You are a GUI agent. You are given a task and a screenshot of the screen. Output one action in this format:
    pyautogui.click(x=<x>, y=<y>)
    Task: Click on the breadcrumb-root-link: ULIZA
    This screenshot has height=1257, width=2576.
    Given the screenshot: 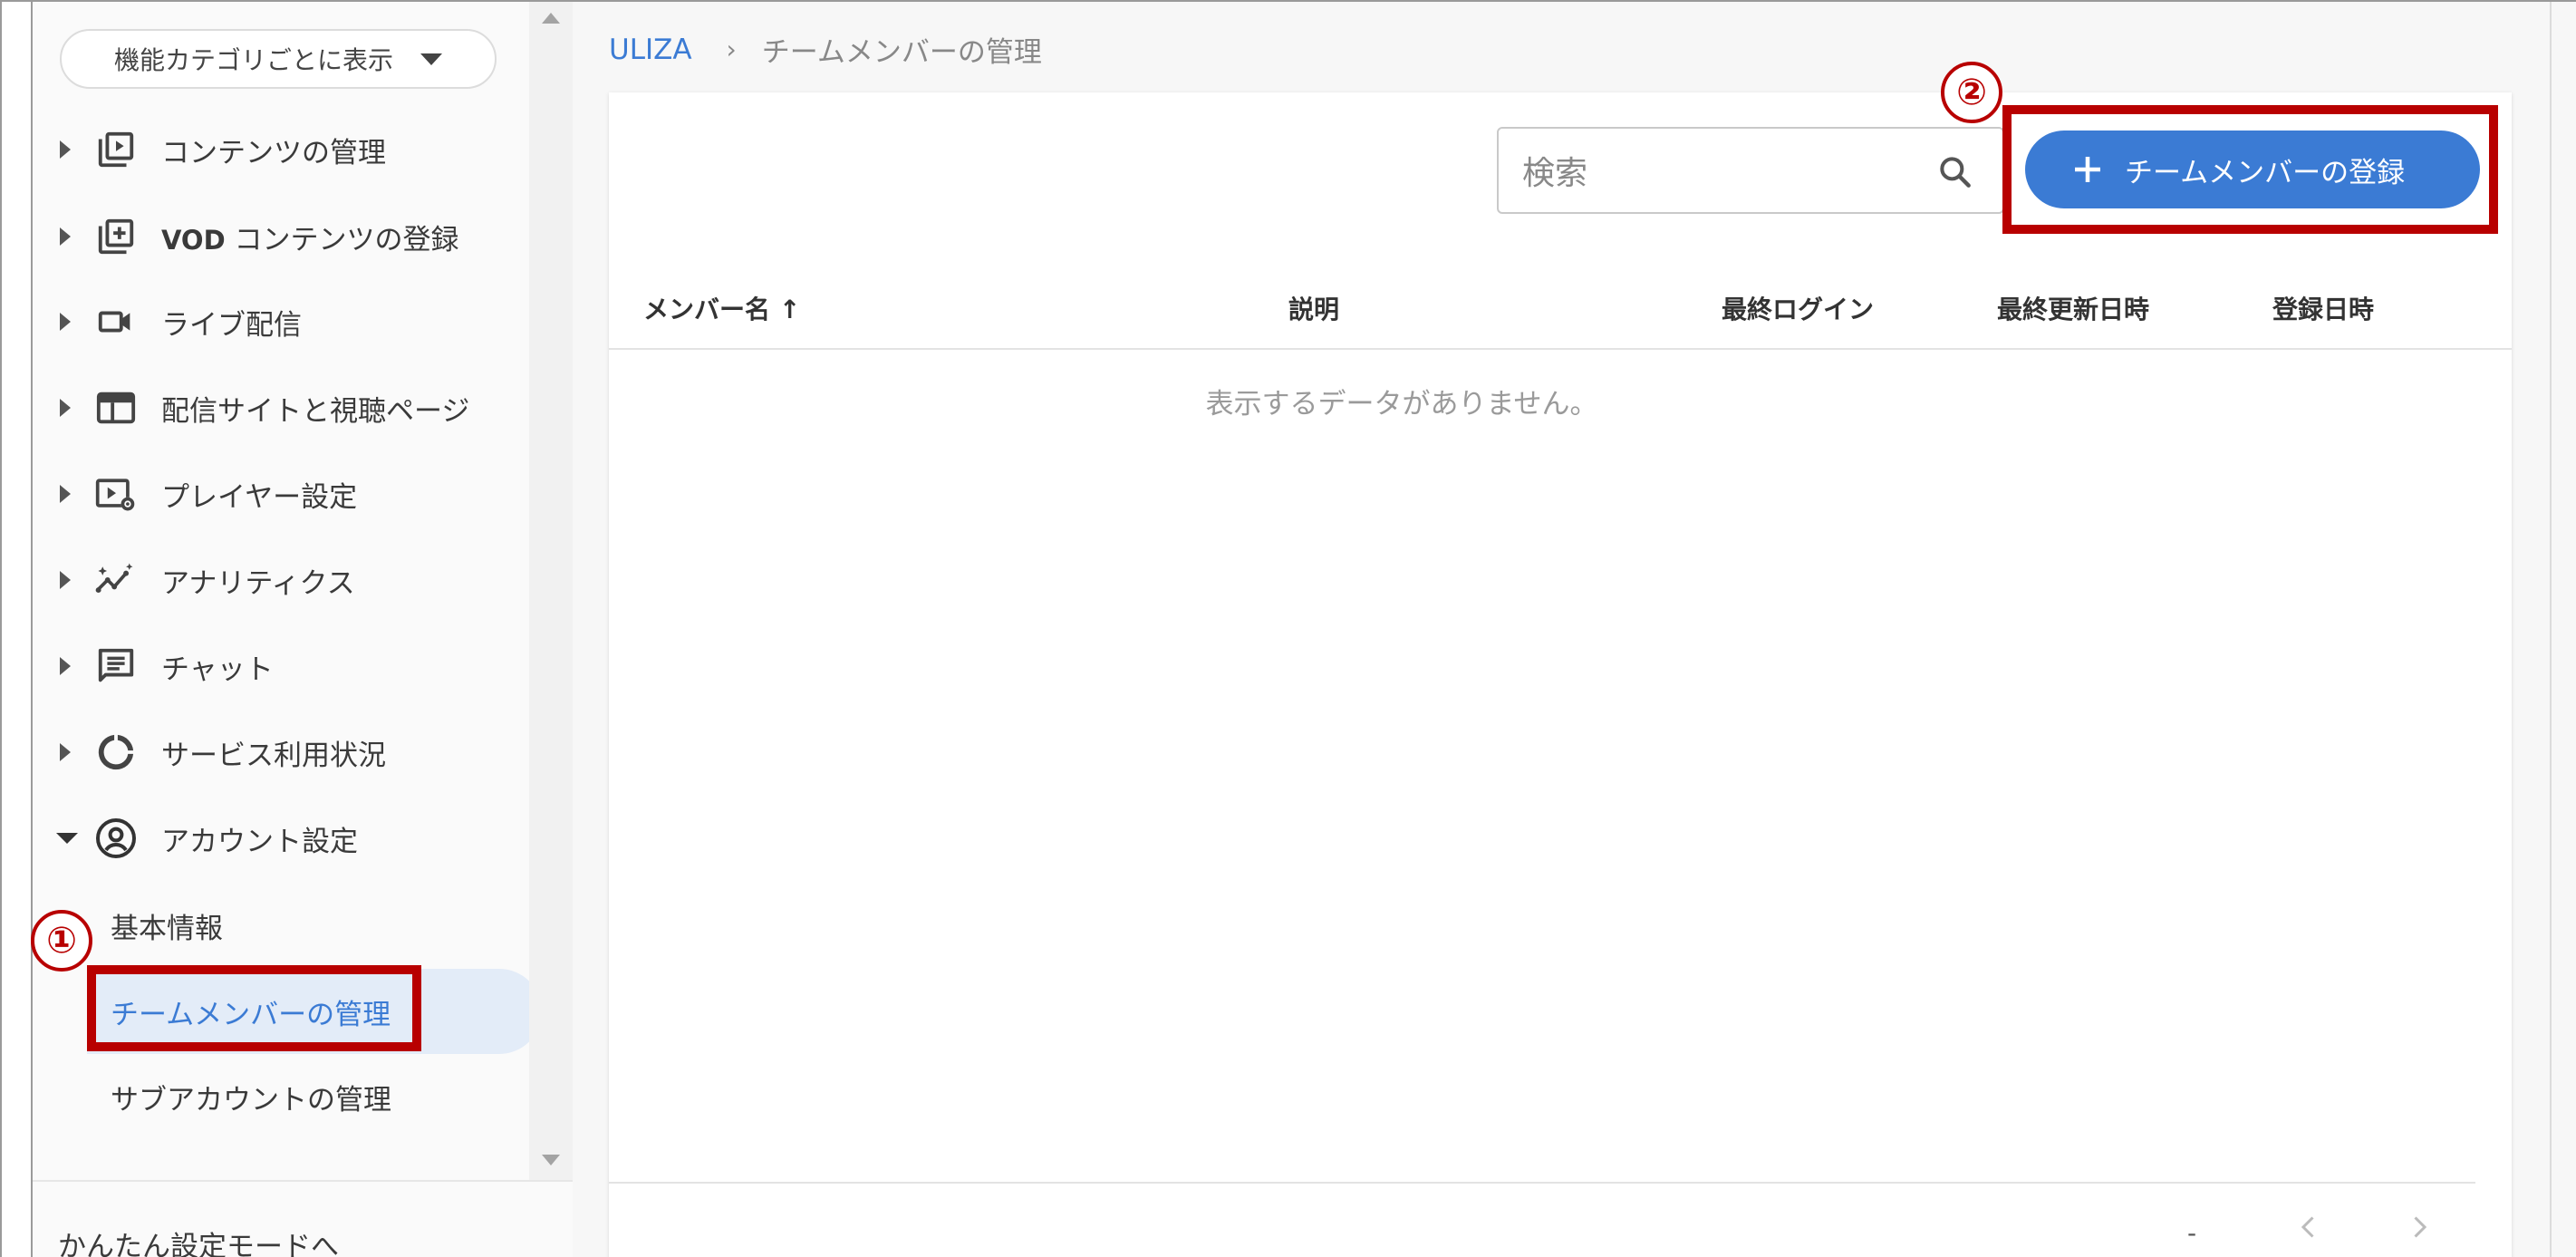 What is the action you would take?
    pyautogui.click(x=650, y=50)
    